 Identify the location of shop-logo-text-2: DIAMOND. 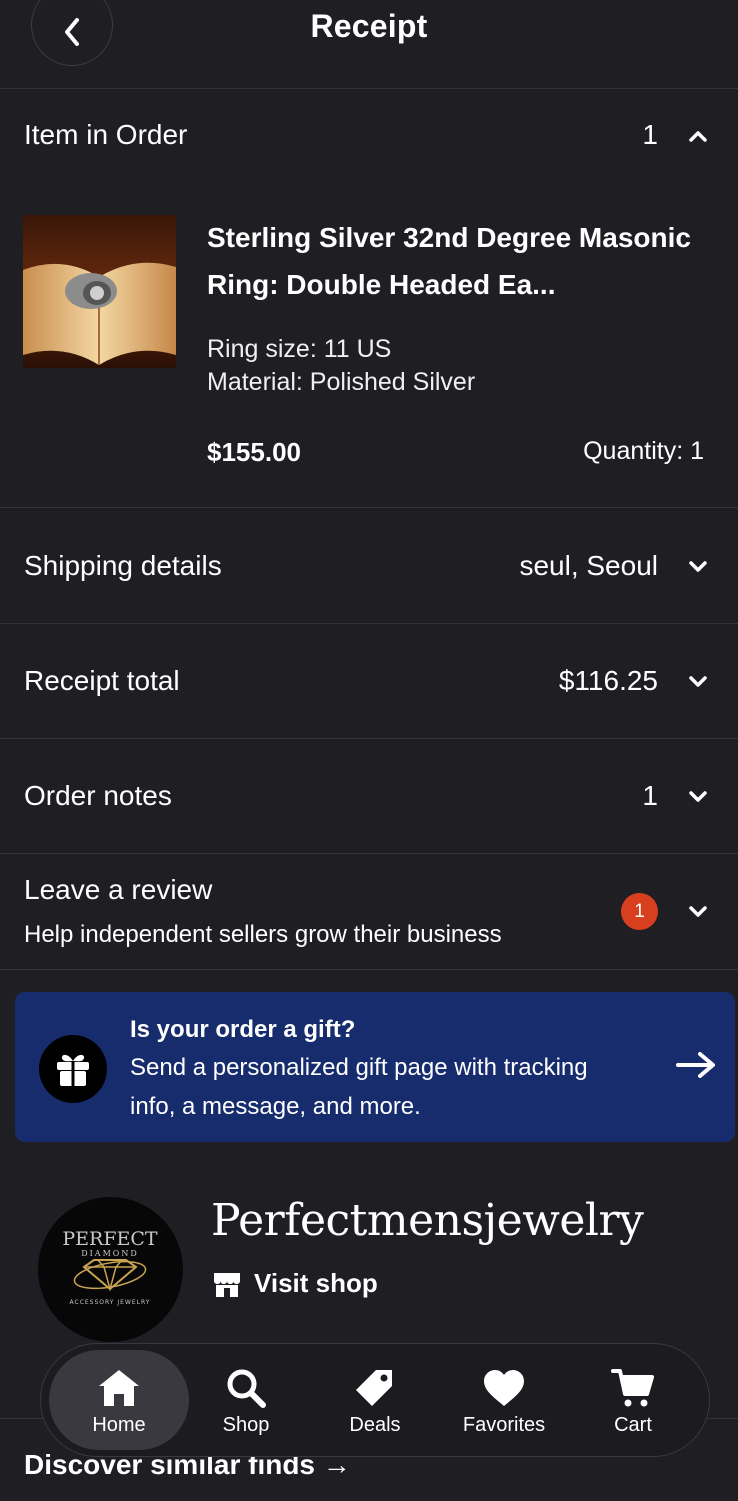
(110, 1253).